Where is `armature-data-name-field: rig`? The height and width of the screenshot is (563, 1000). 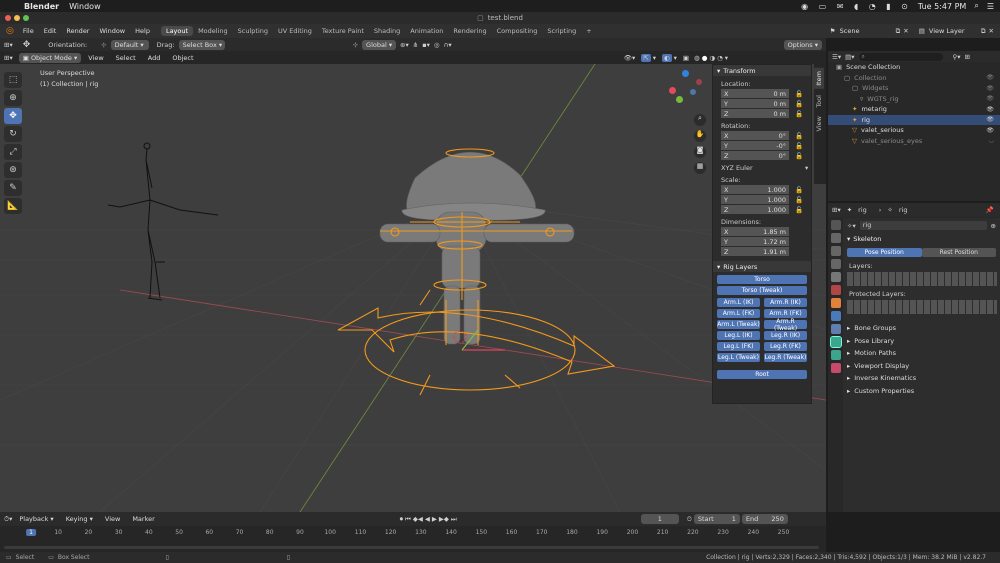 armature-data-name-field: rig is located at coordinates (923, 225).